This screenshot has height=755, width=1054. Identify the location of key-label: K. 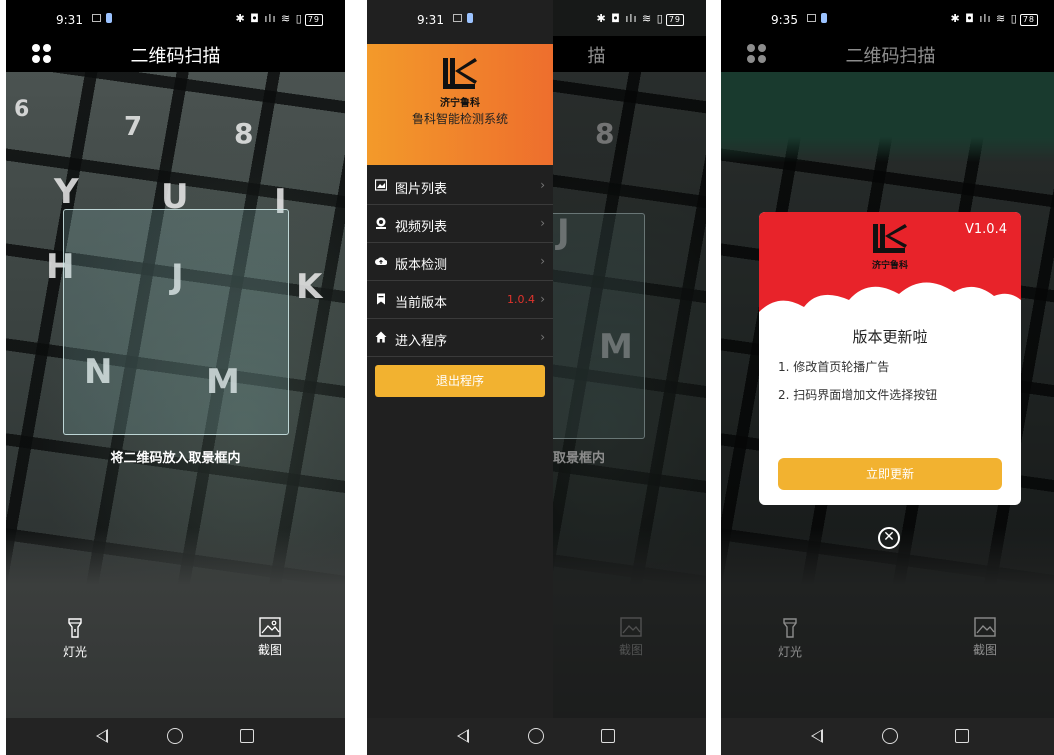
(309, 287).